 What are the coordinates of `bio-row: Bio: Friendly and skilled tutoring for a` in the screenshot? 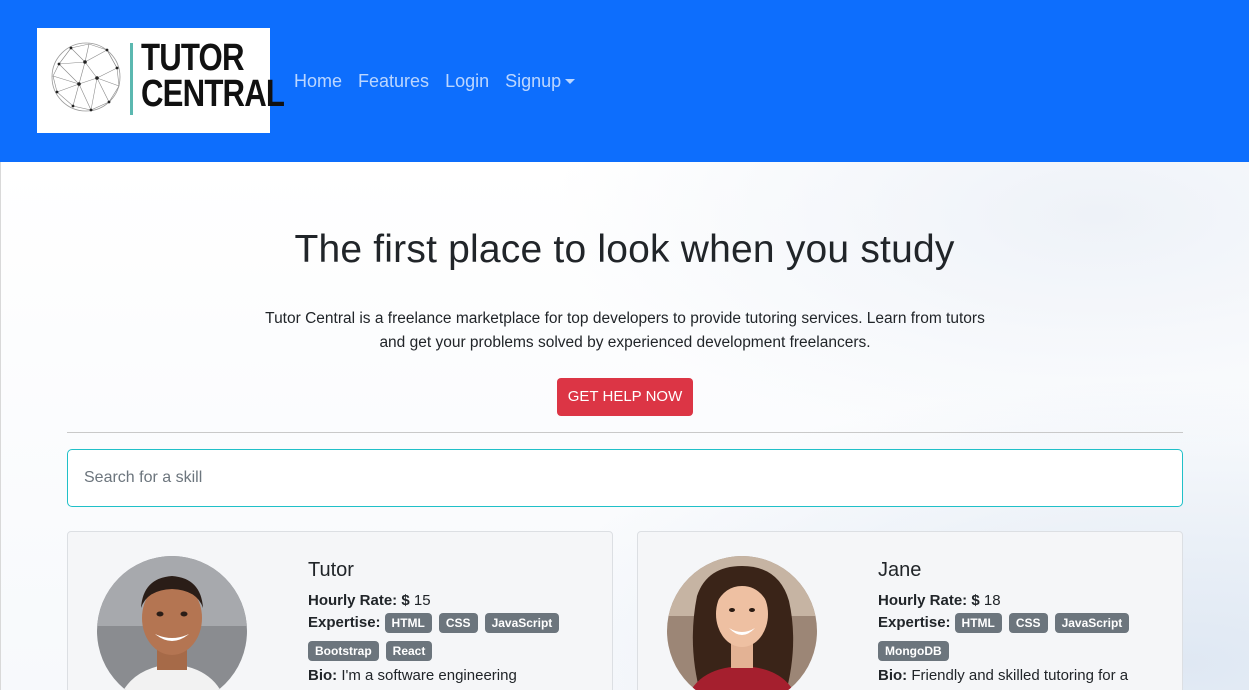 It's located at (1028, 676).